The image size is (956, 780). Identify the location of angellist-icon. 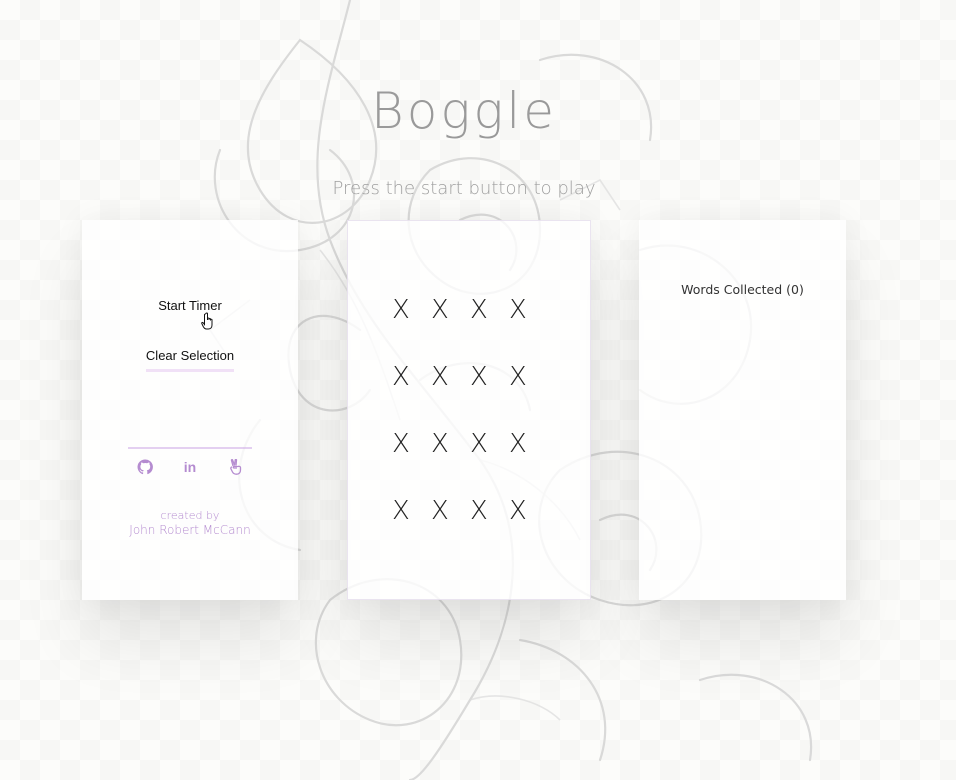
(236, 467).